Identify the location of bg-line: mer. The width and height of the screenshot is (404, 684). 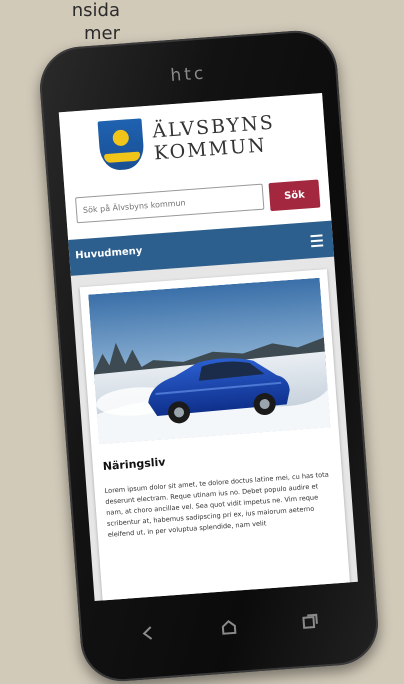
(101, 33).